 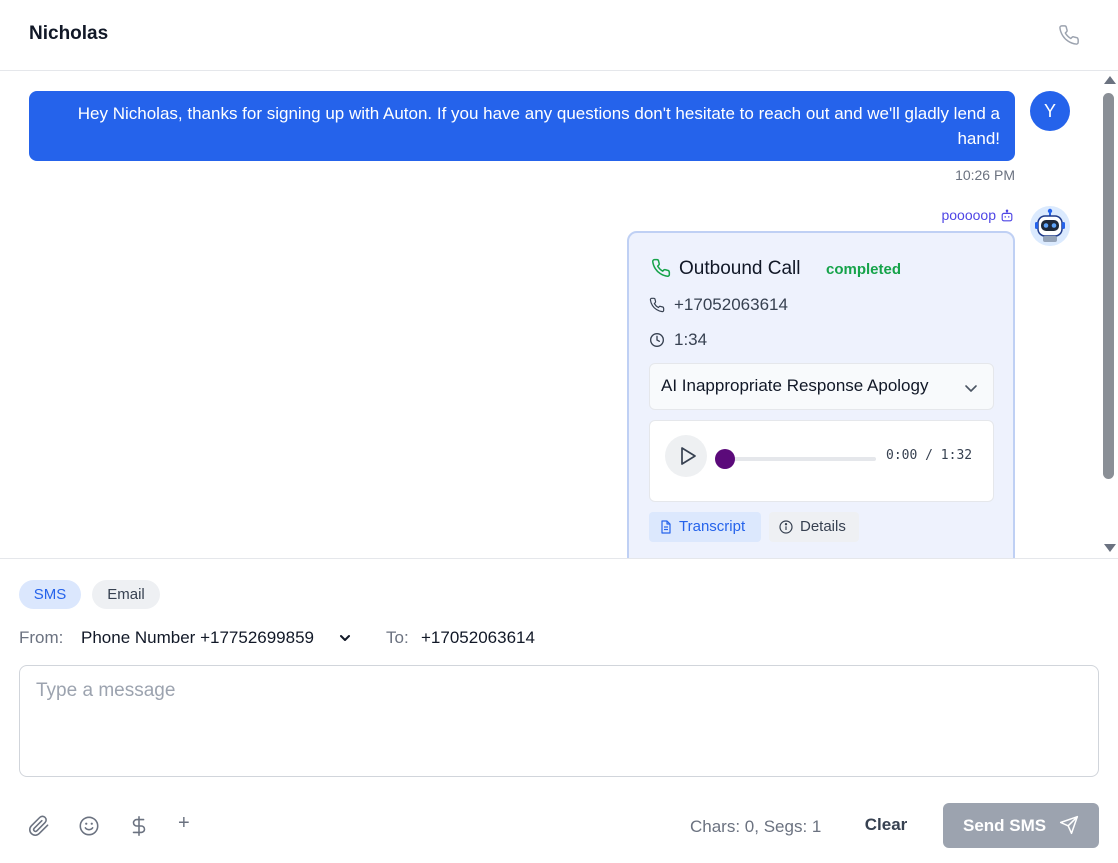 I want to click on message-input, so click(x=559, y=721).